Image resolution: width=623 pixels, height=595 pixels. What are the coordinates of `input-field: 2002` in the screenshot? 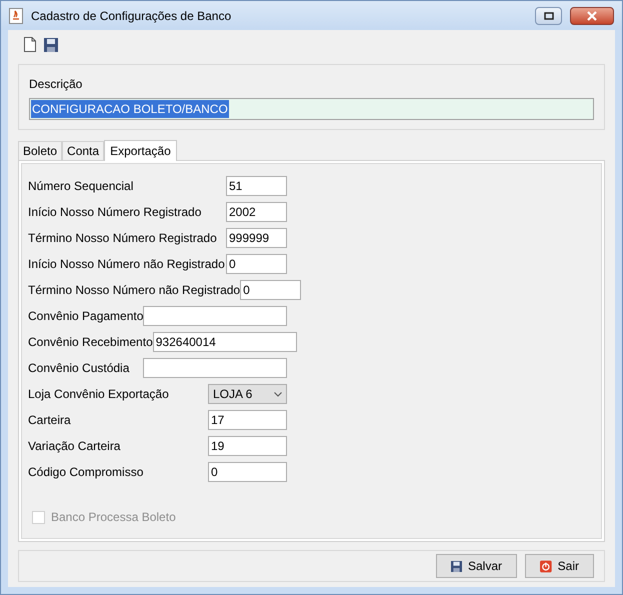 It's located at (256, 212).